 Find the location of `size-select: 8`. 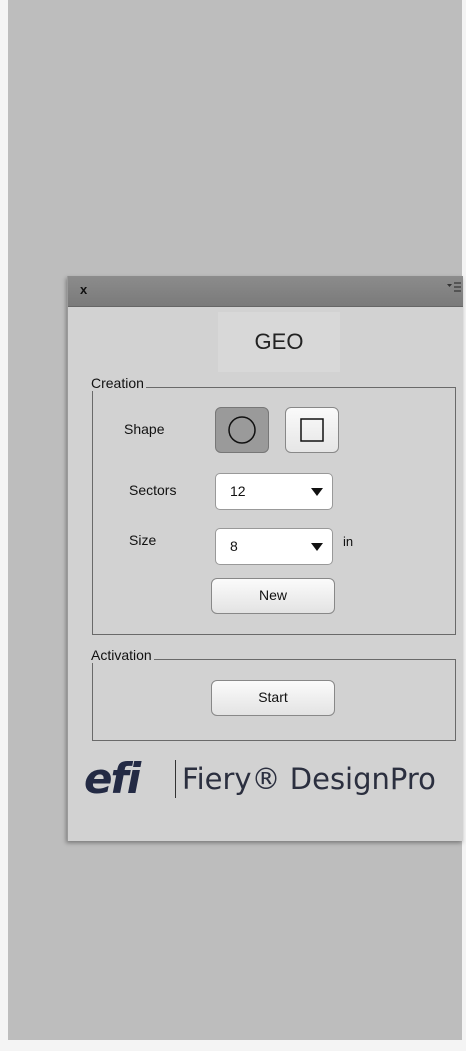

size-select: 8 is located at coordinates (274, 546).